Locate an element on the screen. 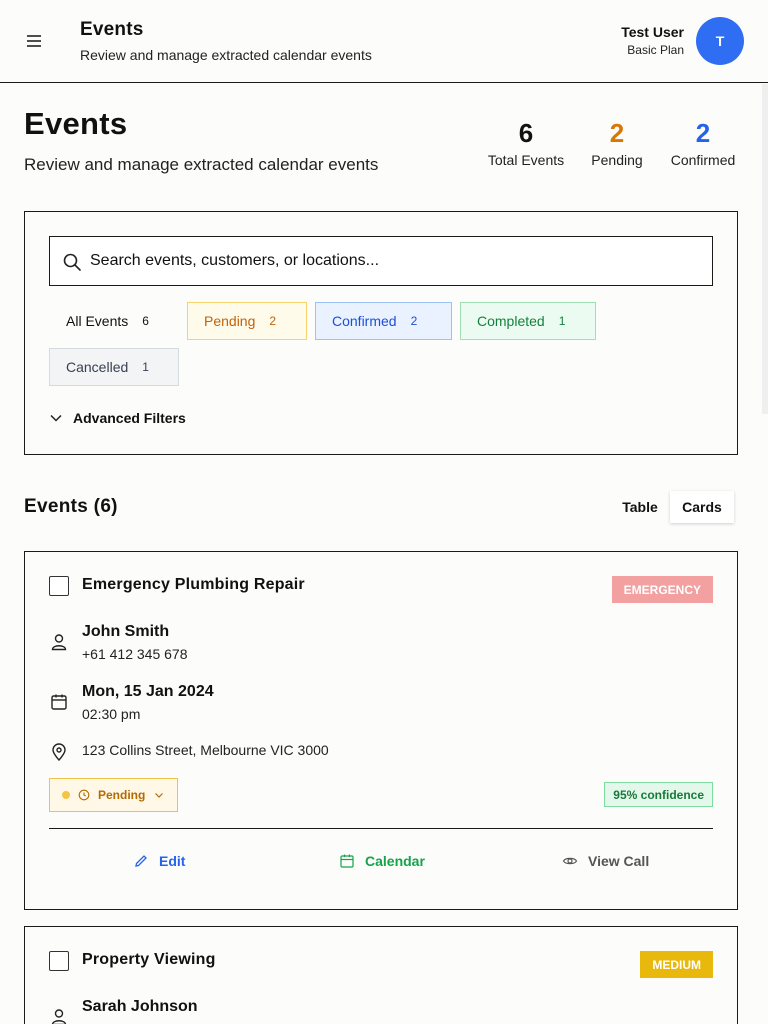  pencil-icon is located at coordinates (141, 861).